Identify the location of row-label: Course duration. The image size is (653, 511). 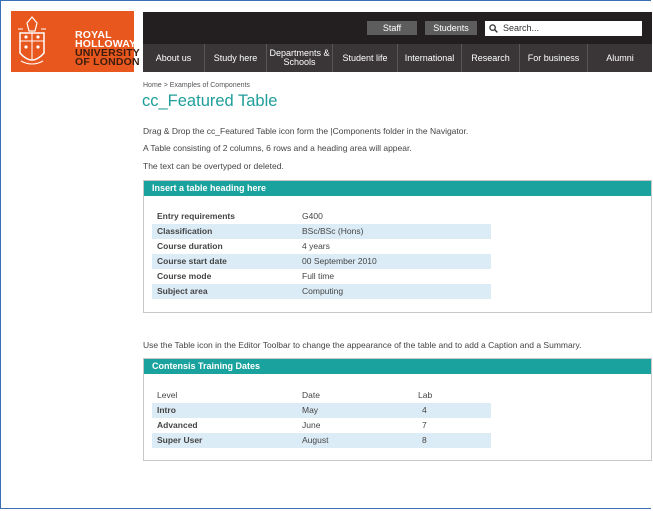
(190, 246).